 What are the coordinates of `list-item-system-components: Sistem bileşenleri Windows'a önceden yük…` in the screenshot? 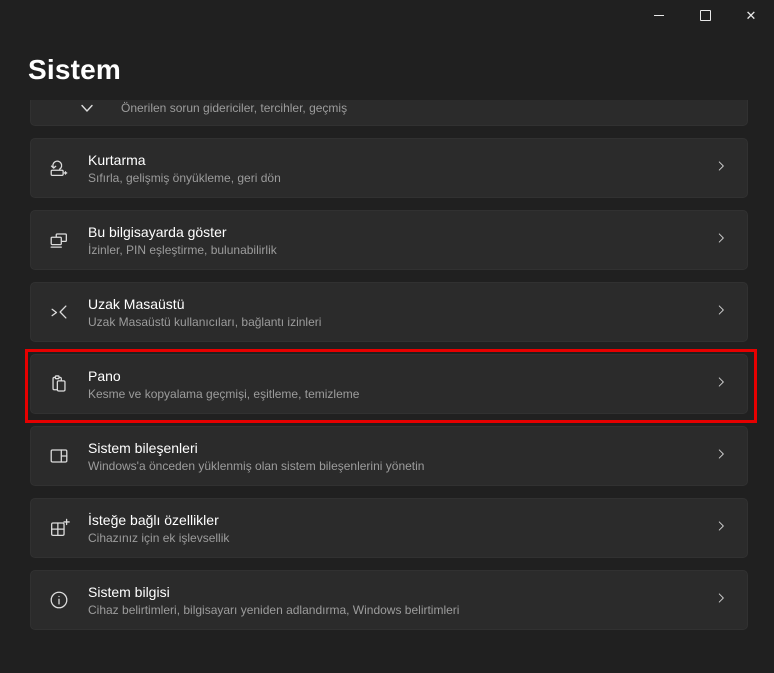 It's located at (389, 456).